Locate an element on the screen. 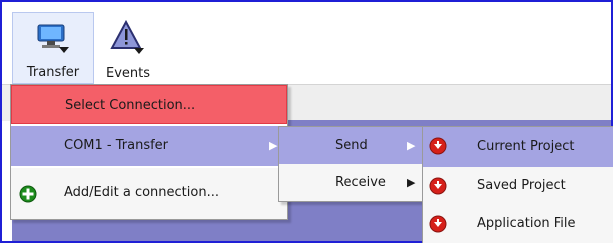 This screenshot has width=613, height=243. transfer-computer-icon is located at coordinates (53, 38).